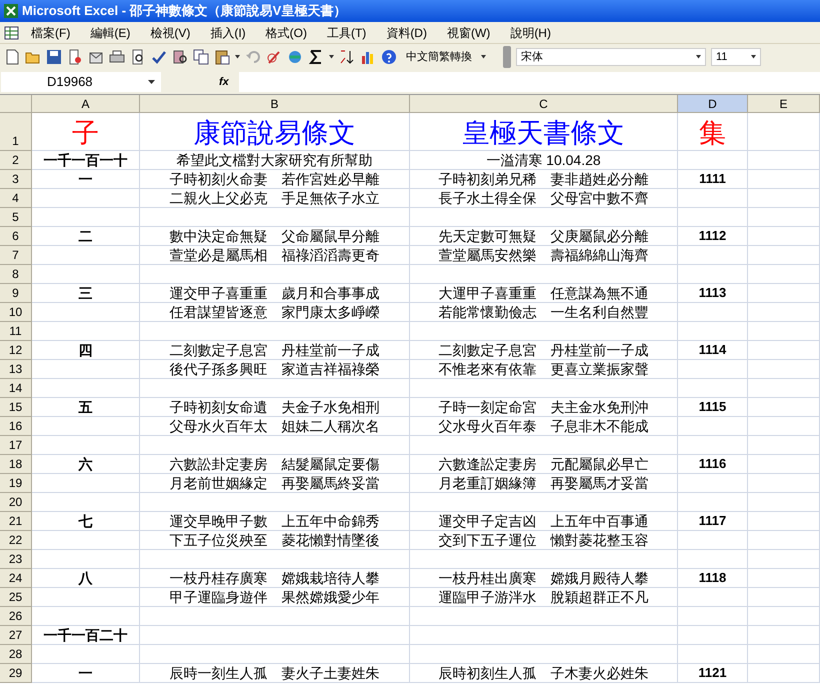 Image resolution: width=820 pixels, height=685 pixels. Describe the element at coordinates (16, 369) in the screenshot. I see `row-header: 13` at that location.